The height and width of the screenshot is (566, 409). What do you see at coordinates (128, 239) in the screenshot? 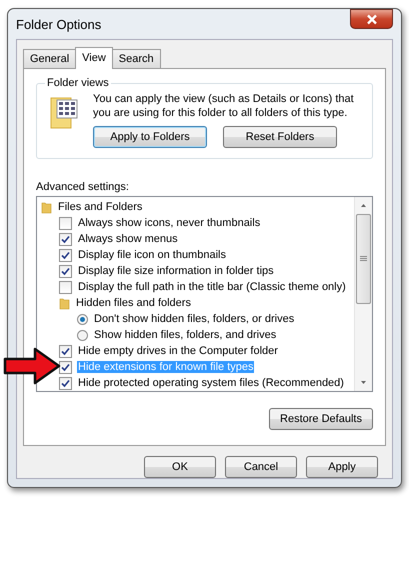
I see `setting-label: Always show menus` at bounding box center [128, 239].